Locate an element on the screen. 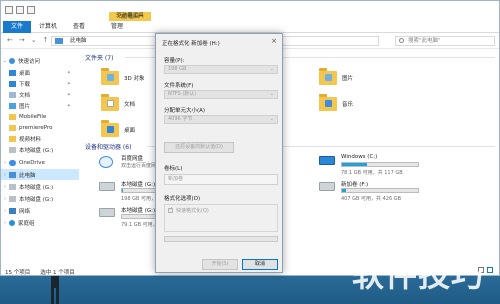  drive-name: 新加卷 (F:) is located at coordinates (355, 185).